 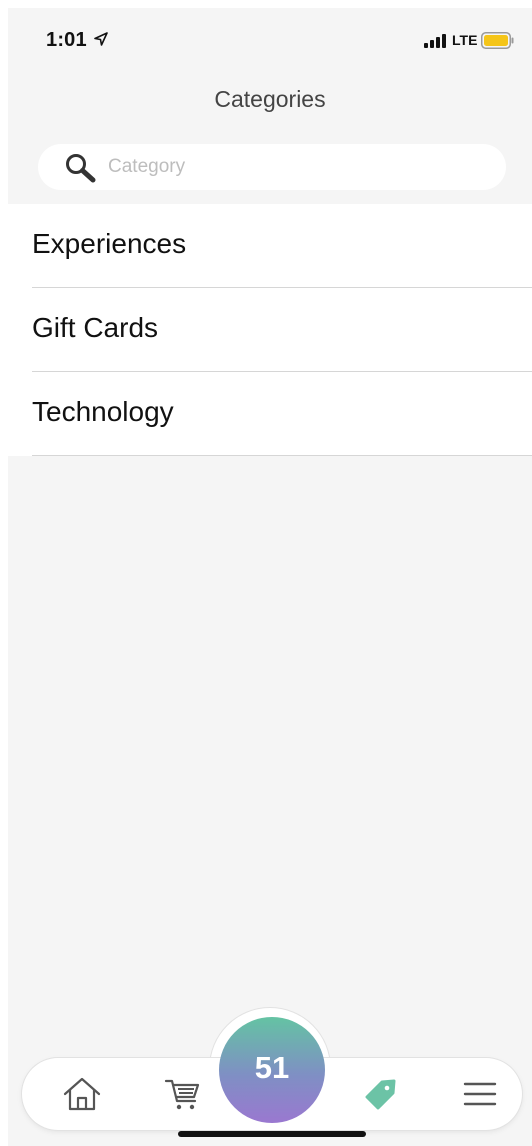 What do you see at coordinates (270, 414) in the screenshot?
I see `category-item-technology: Technology` at bounding box center [270, 414].